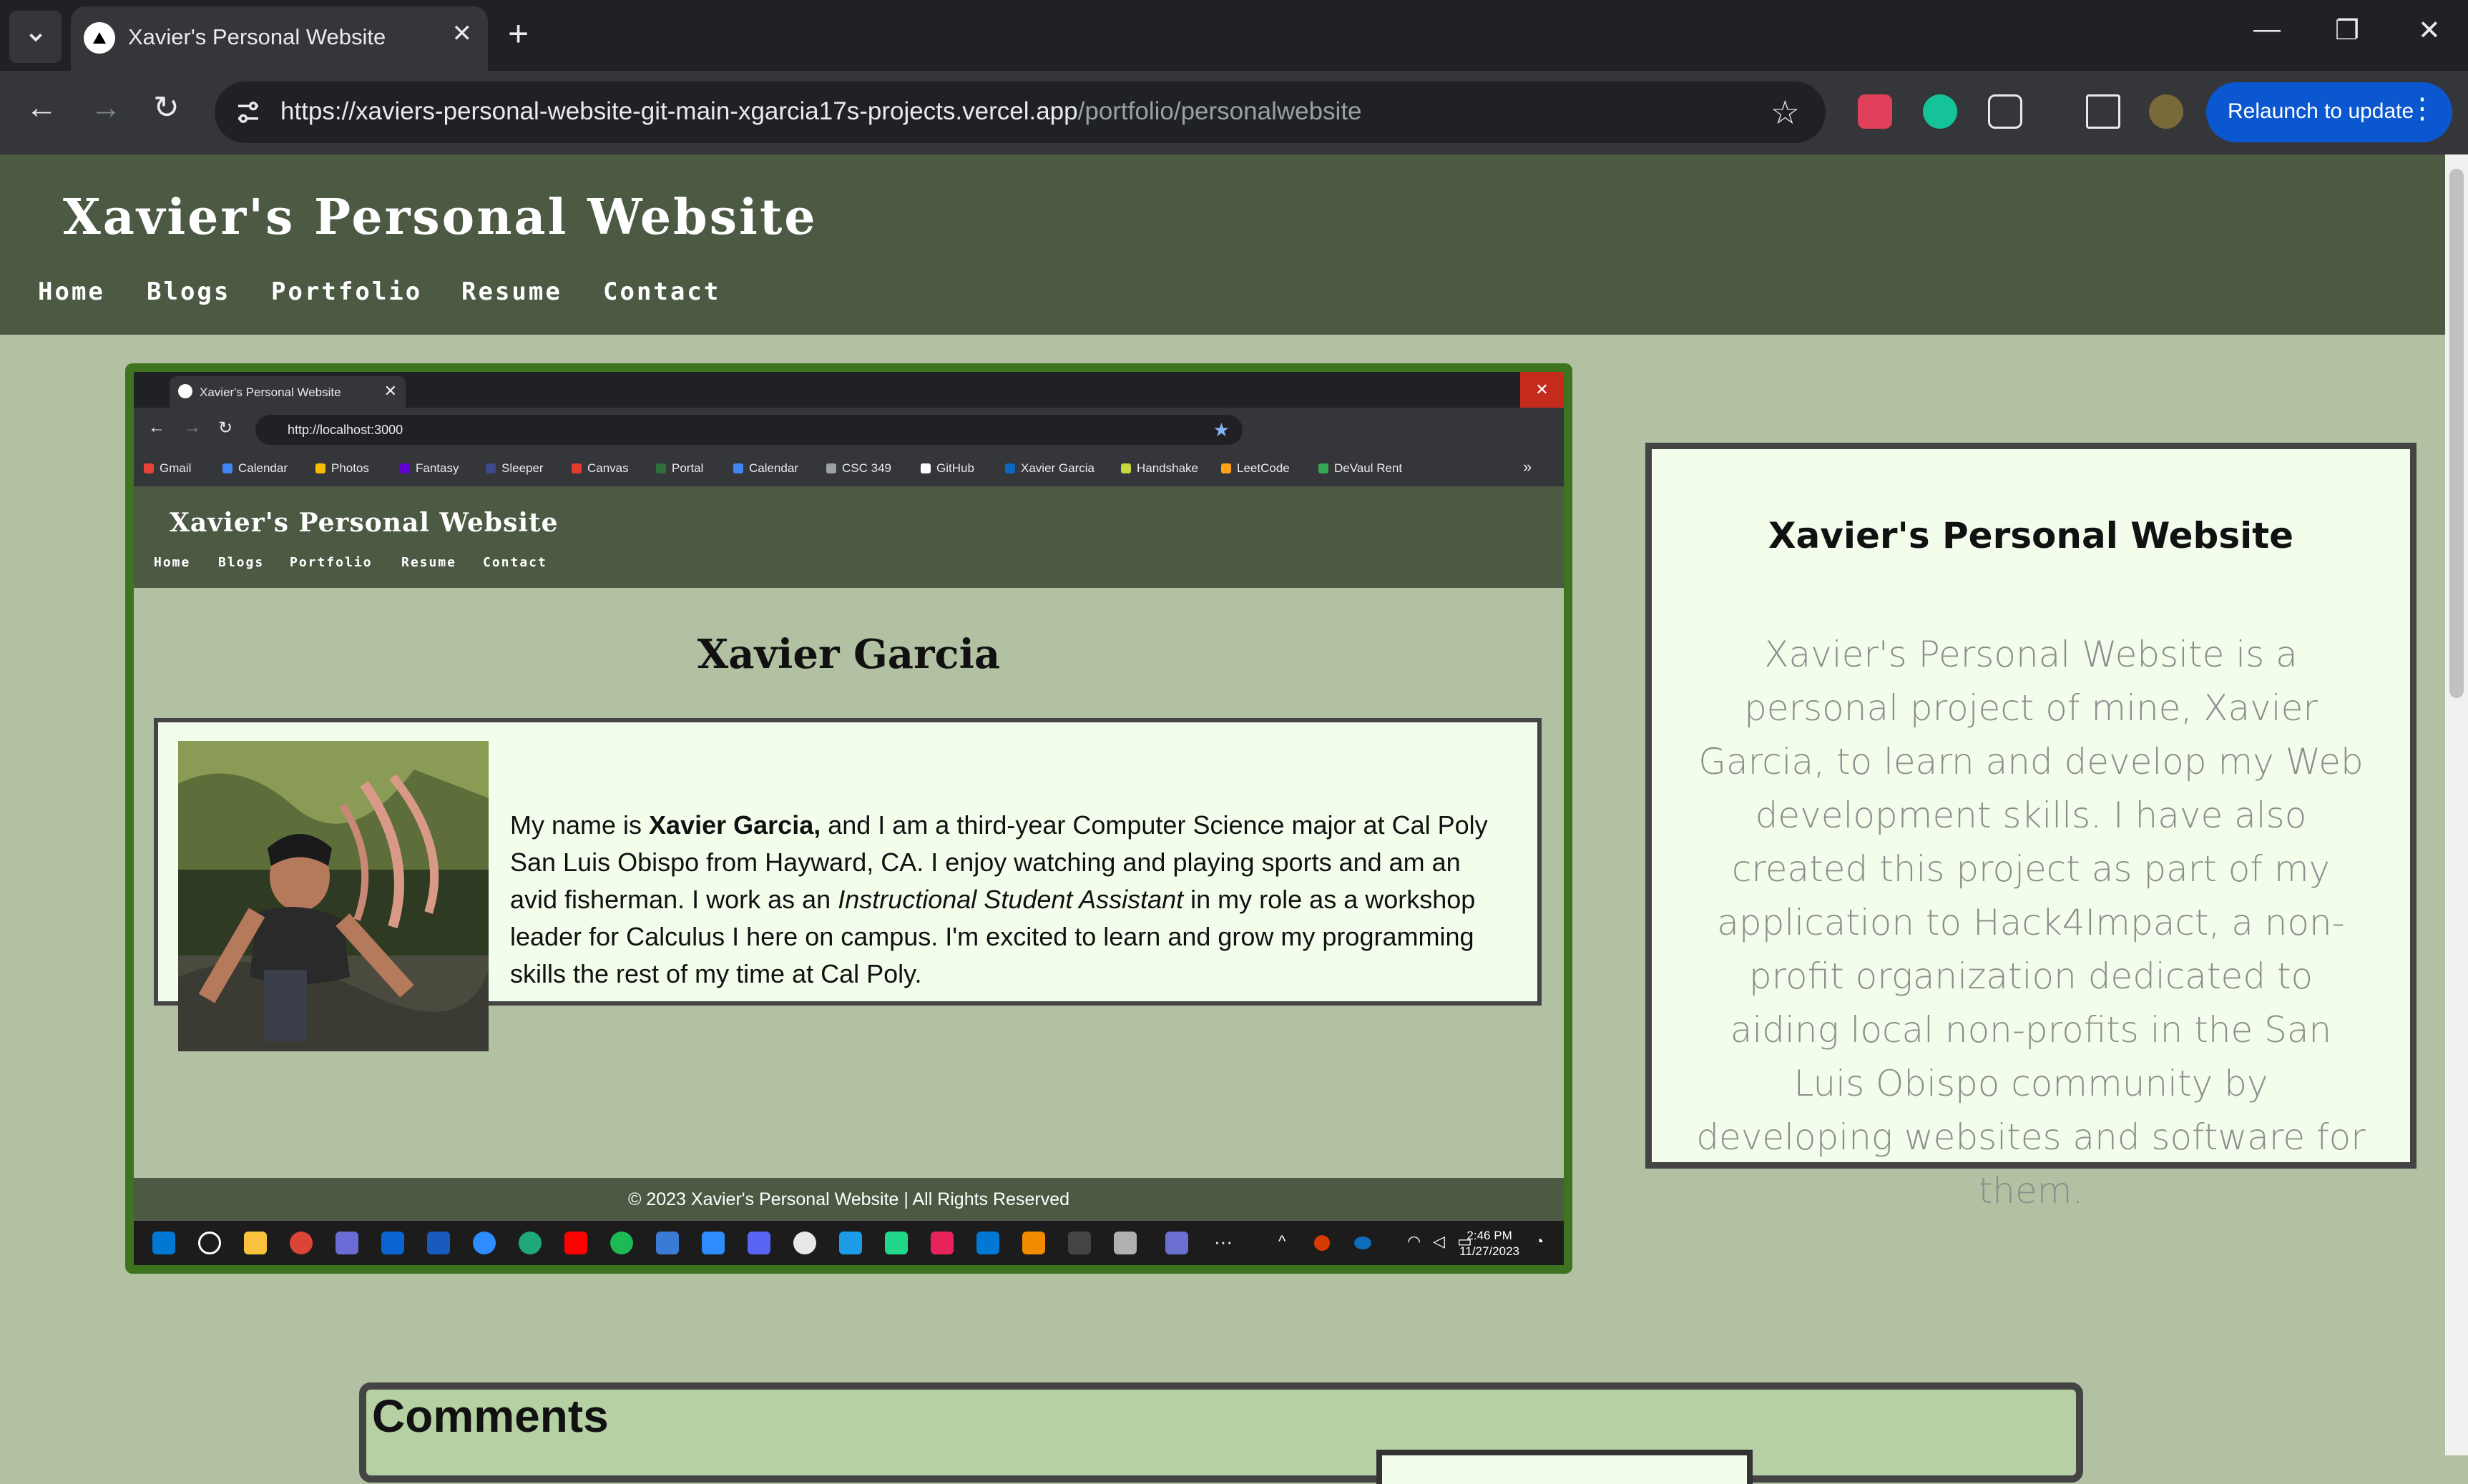  Describe the element at coordinates (333, 896) in the screenshot. I see `profile-photo` at that location.